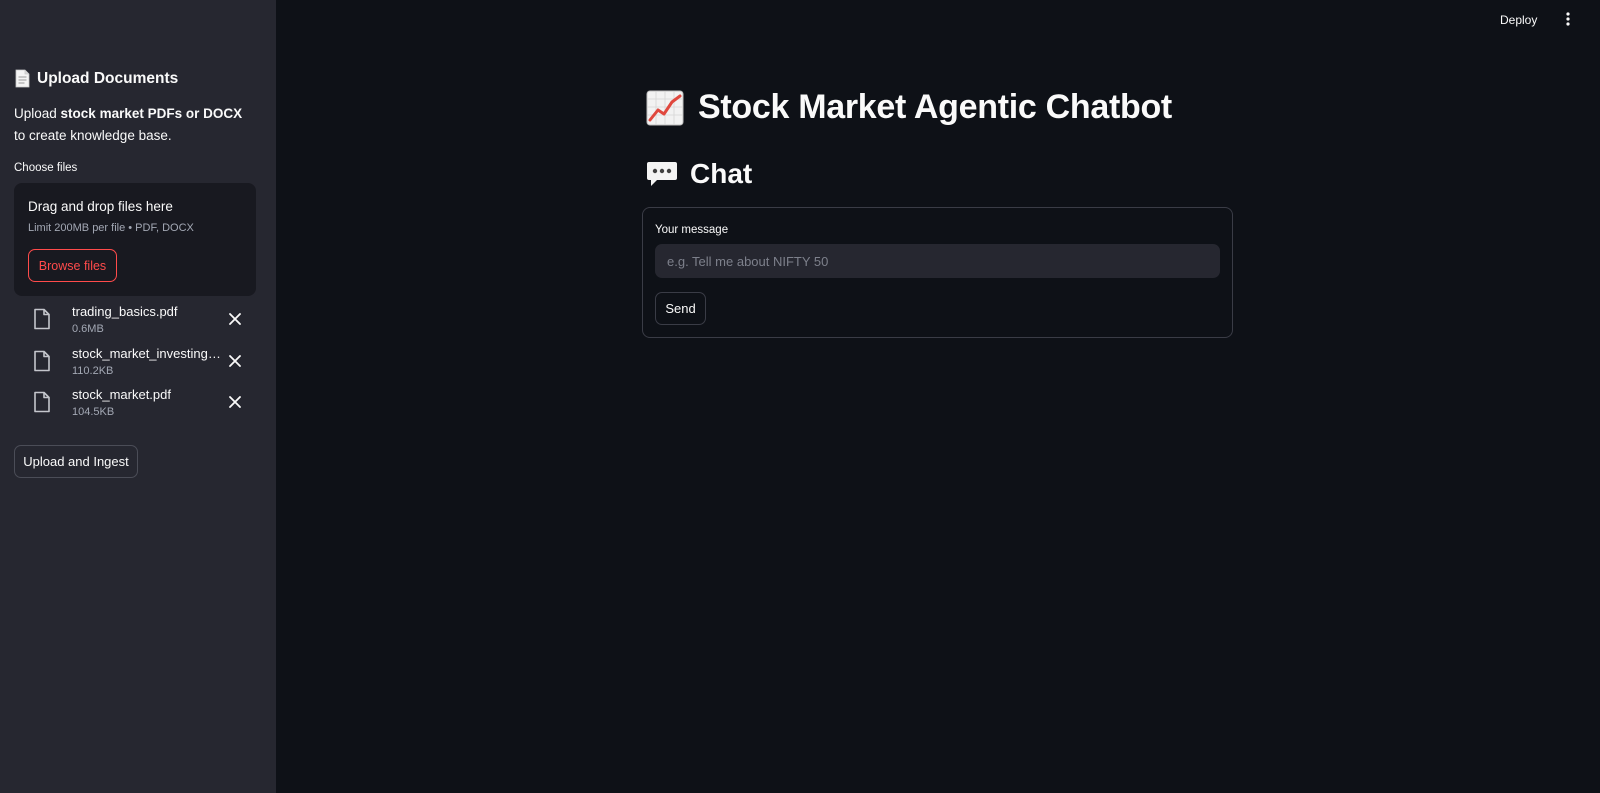 Image resolution: width=1600 pixels, height=793 pixels. I want to click on file-size: 0.6MB, so click(88, 329).